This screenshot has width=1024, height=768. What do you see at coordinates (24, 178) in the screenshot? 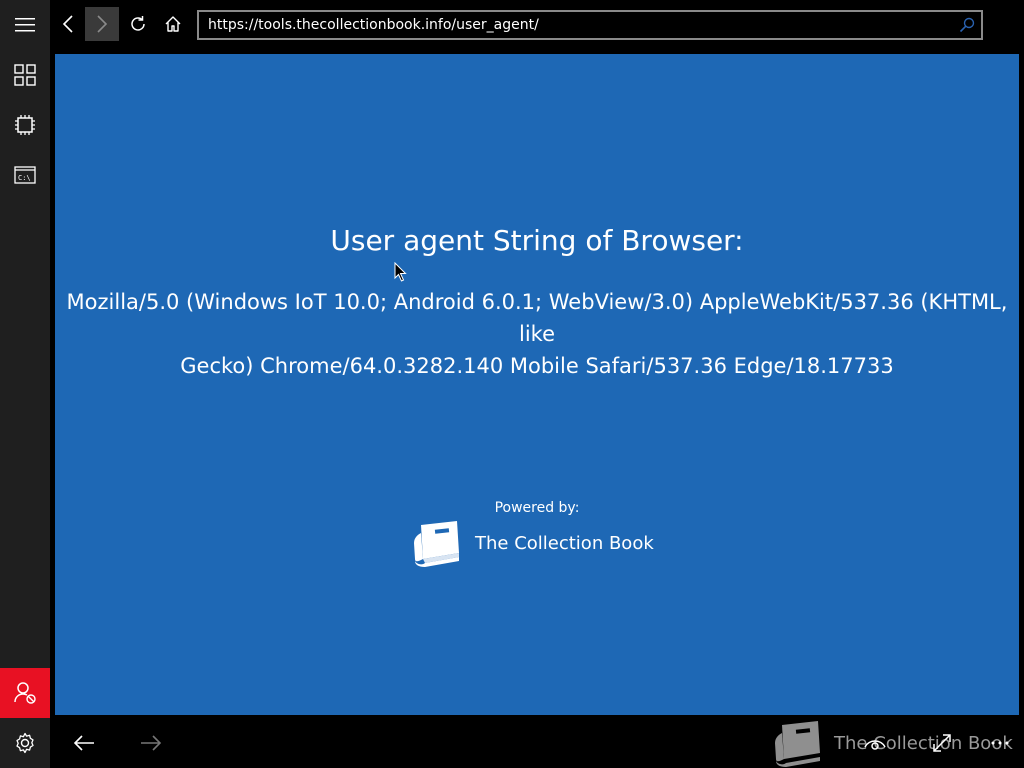
I see `svg-text: C:\` at bounding box center [24, 178].